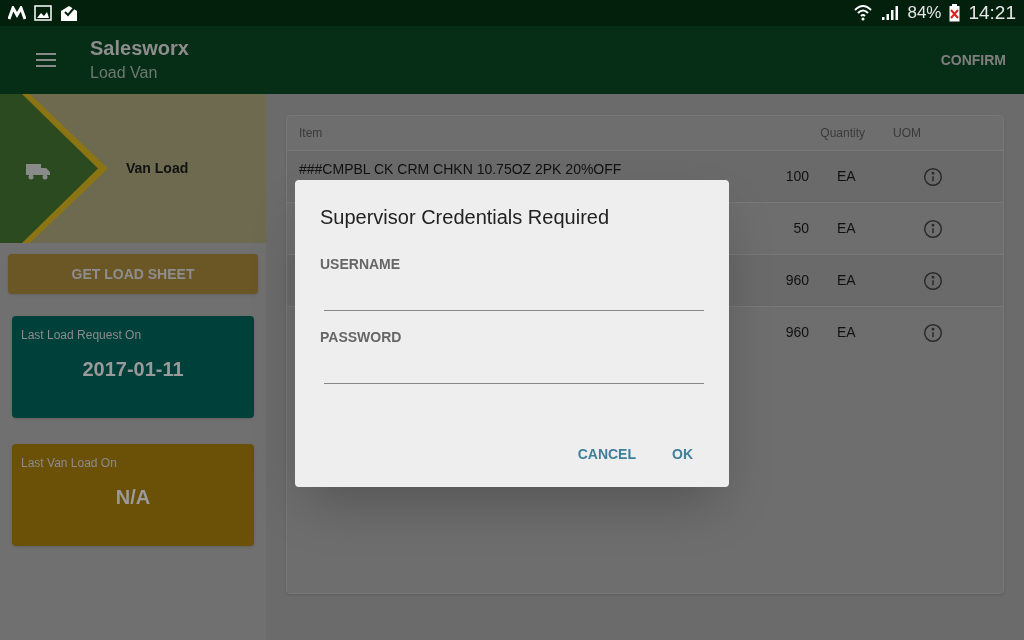 The width and height of the screenshot is (1024, 640). I want to click on image-icon, so click(43, 13).